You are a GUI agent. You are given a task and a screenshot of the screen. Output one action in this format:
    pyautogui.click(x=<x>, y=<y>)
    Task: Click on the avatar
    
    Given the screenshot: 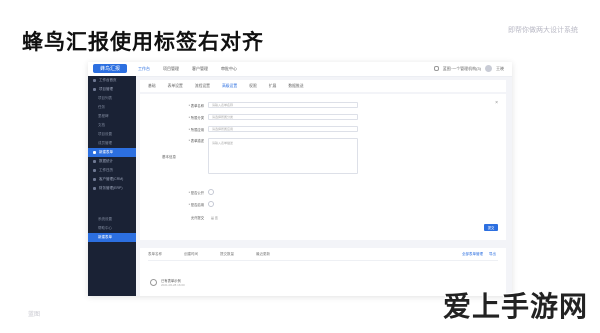 What is the action you would take?
    pyautogui.click(x=488, y=68)
    